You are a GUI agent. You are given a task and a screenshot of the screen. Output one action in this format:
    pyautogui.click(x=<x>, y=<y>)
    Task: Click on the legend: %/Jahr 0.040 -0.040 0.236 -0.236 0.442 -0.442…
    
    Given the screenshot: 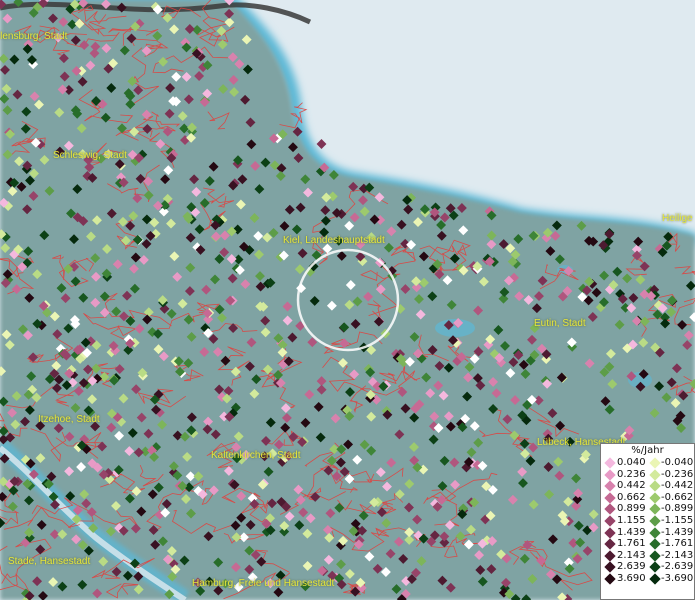 What is the action you would take?
    pyautogui.click(x=647, y=521)
    